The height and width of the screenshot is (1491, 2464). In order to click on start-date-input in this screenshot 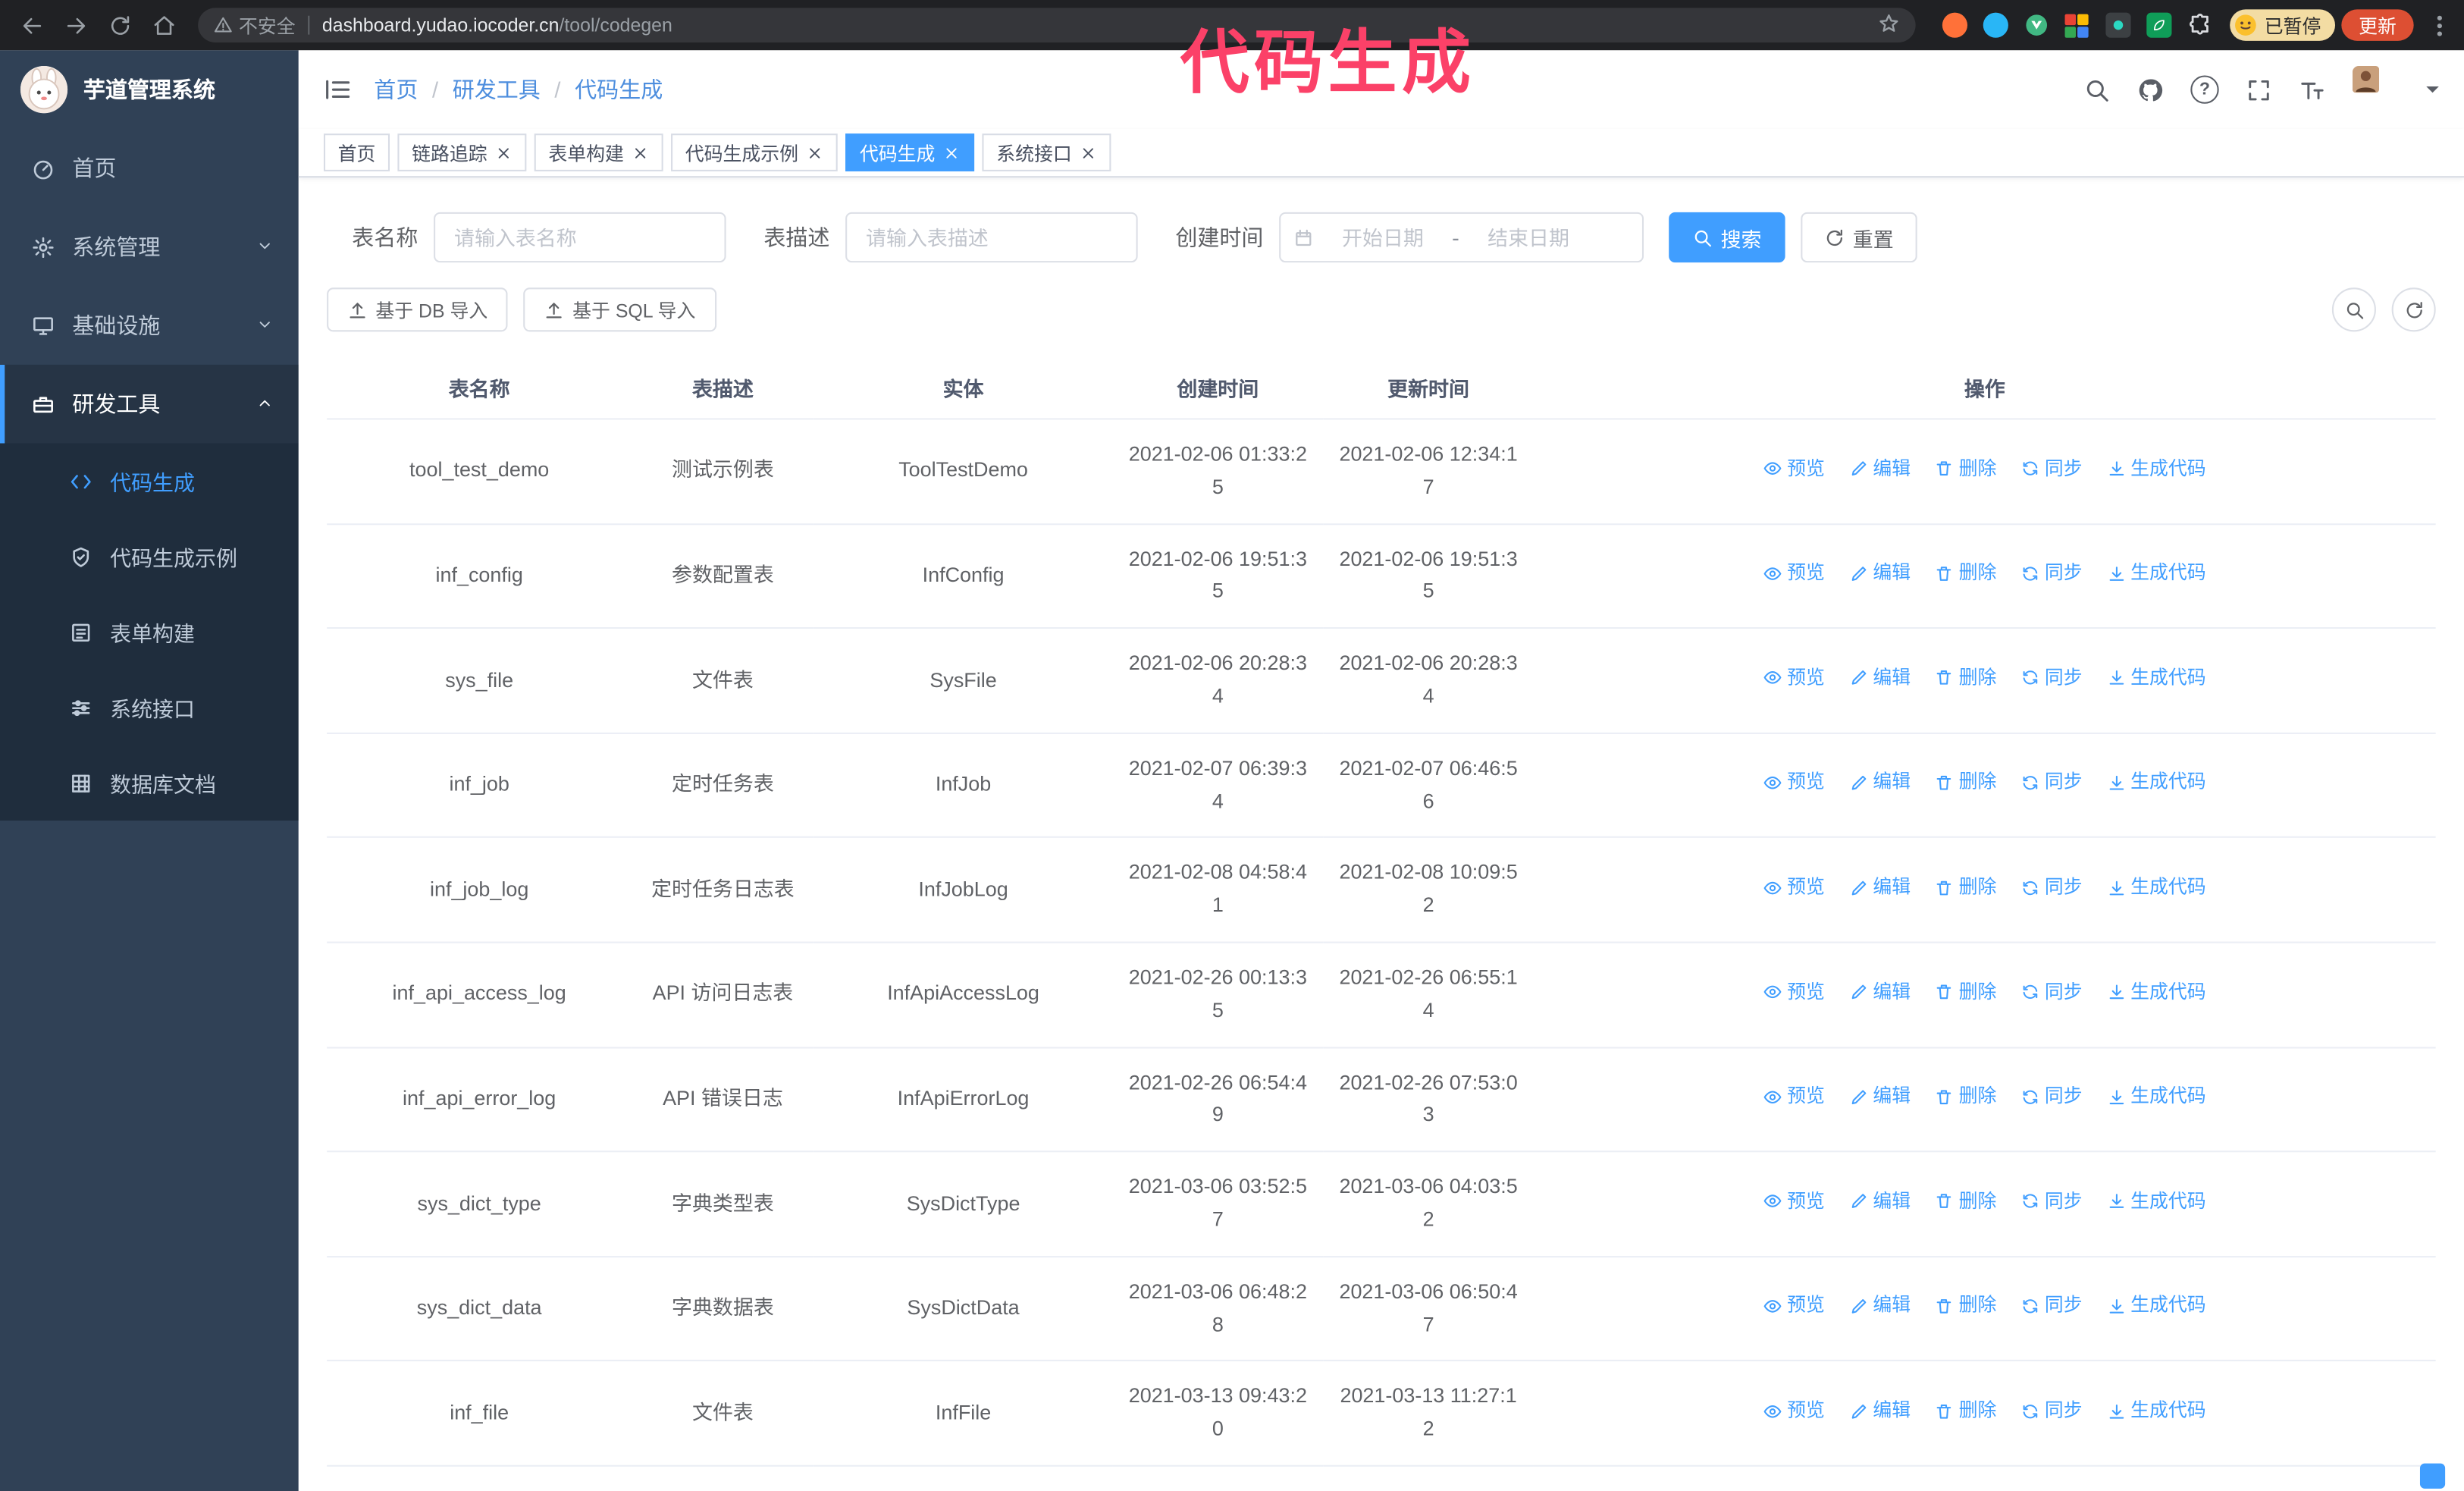, I will do `click(1383, 237)`.